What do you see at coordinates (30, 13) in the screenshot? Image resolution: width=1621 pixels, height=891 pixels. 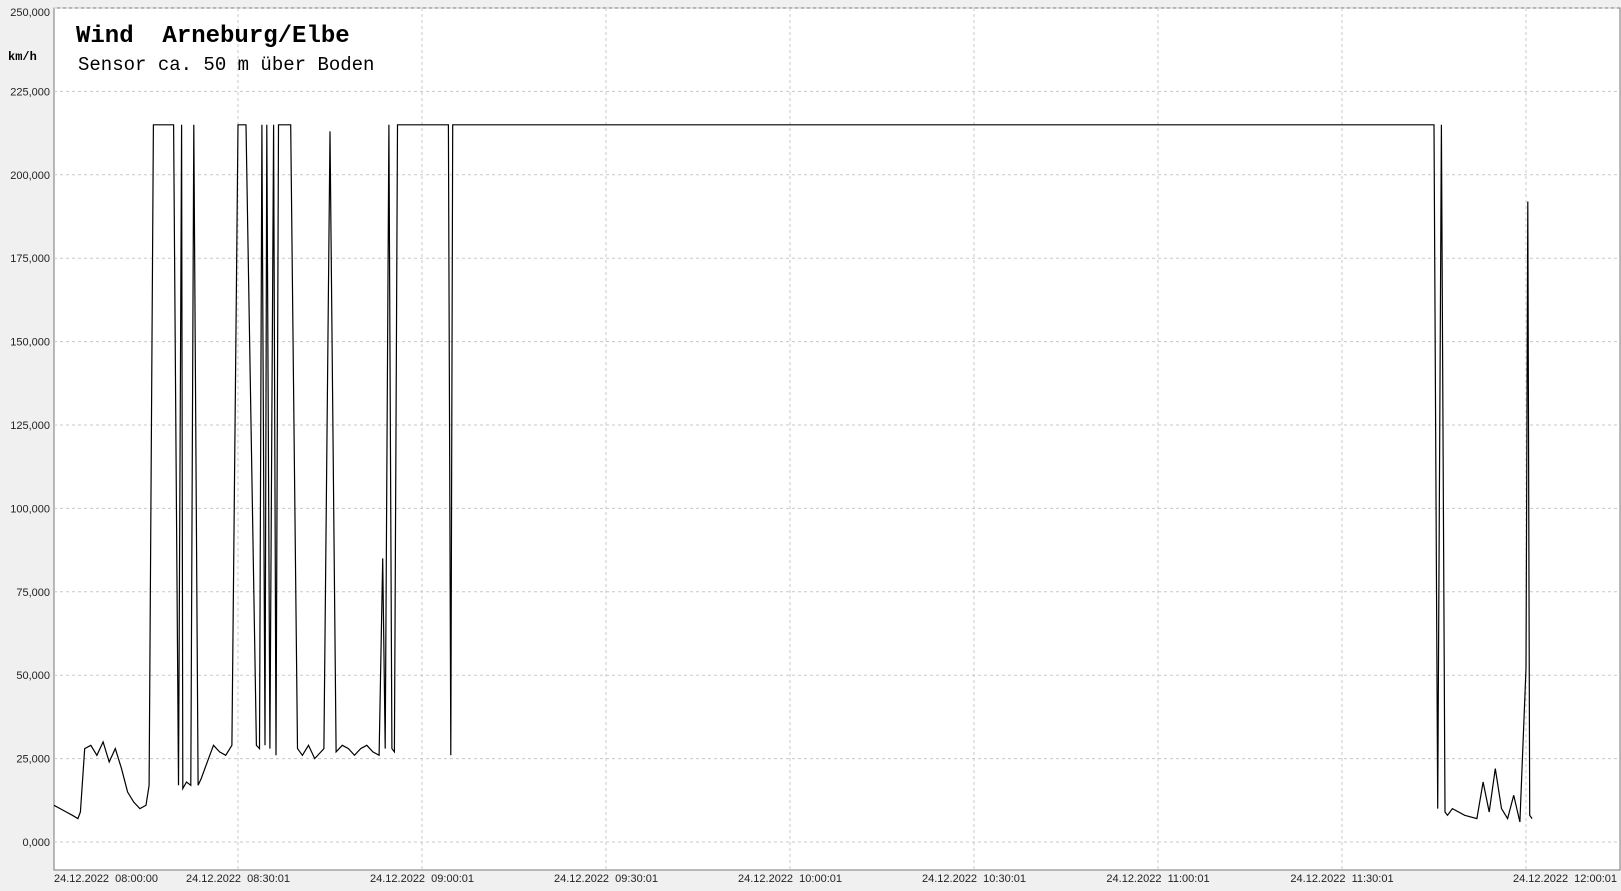 I see `y-tick-label: 250,000` at bounding box center [30, 13].